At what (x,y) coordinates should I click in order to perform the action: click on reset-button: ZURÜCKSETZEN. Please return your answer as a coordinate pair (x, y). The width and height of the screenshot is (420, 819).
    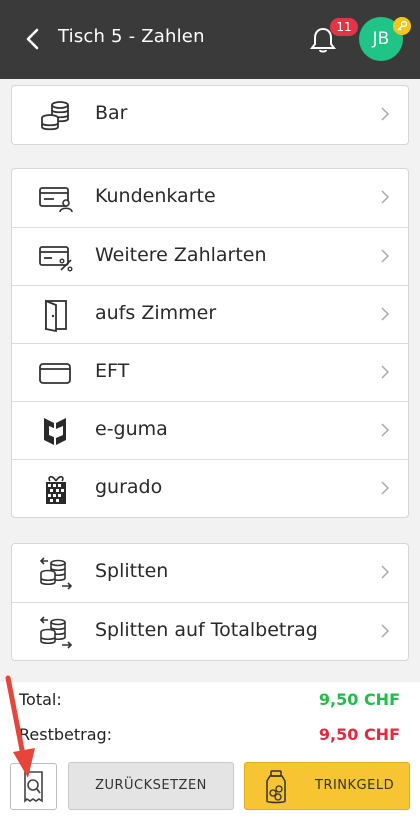
    Looking at the image, I should click on (151, 786).